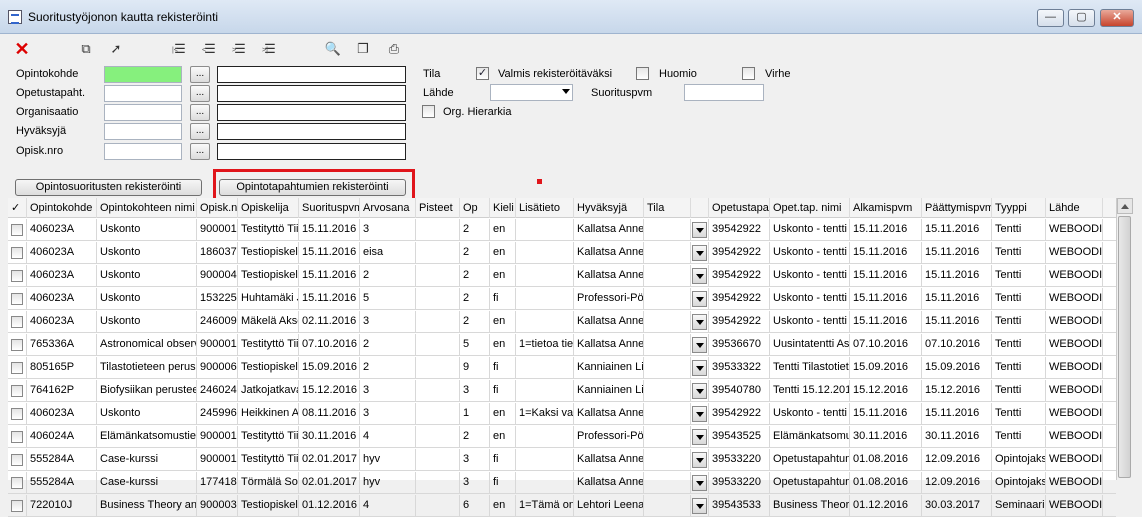 The width and height of the screenshot is (1142, 517). Describe the element at coordinates (739, 506) in the screenshot. I see `col-opetustapahtuma-cell: 39543533` at that location.